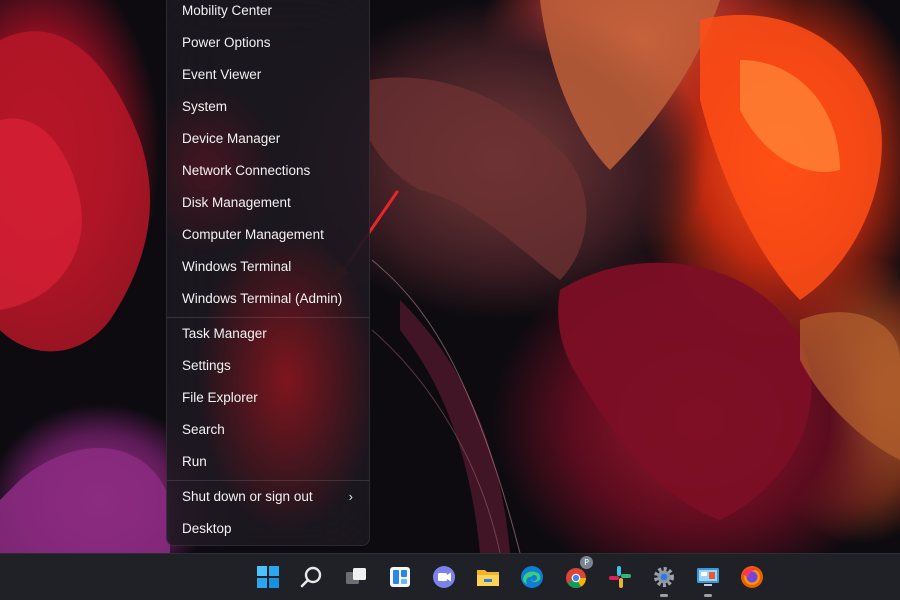  Describe the element at coordinates (268, 139) in the screenshot. I see `menu-item-device-manager: Device Manager` at that location.